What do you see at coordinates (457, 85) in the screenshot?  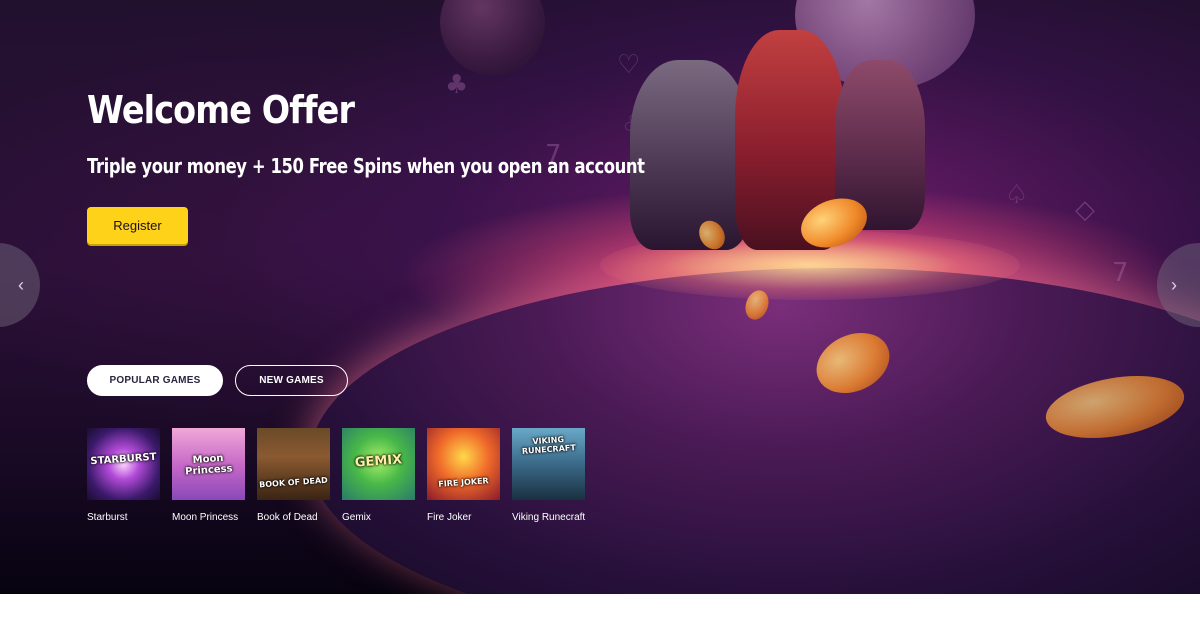 I see `club-icon: ♣` at bounding box center [457, 85].